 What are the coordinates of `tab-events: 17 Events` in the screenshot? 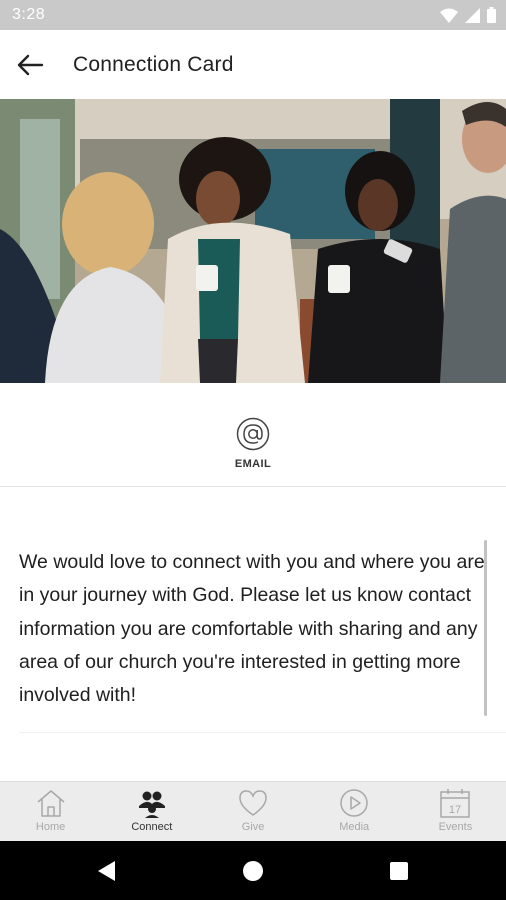 It's located at (455, 812).